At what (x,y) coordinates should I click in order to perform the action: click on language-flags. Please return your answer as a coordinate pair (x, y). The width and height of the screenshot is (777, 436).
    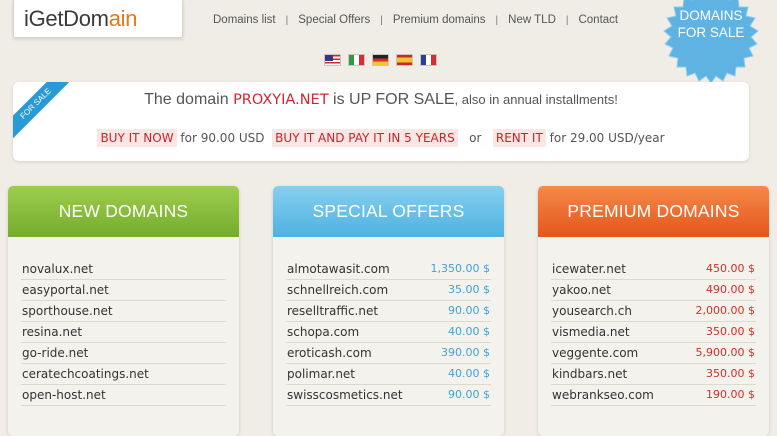
    Looking at the image, I should click on (380, 60).